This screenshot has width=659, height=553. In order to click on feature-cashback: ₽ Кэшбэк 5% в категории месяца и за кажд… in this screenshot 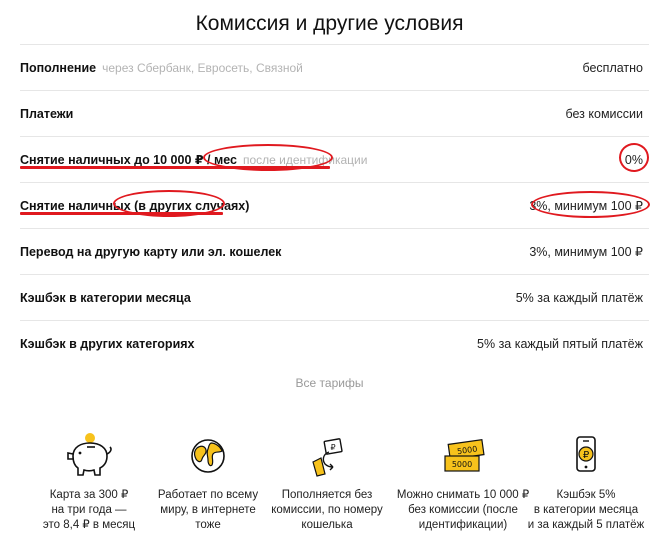, I will do `click(586, 482)`.